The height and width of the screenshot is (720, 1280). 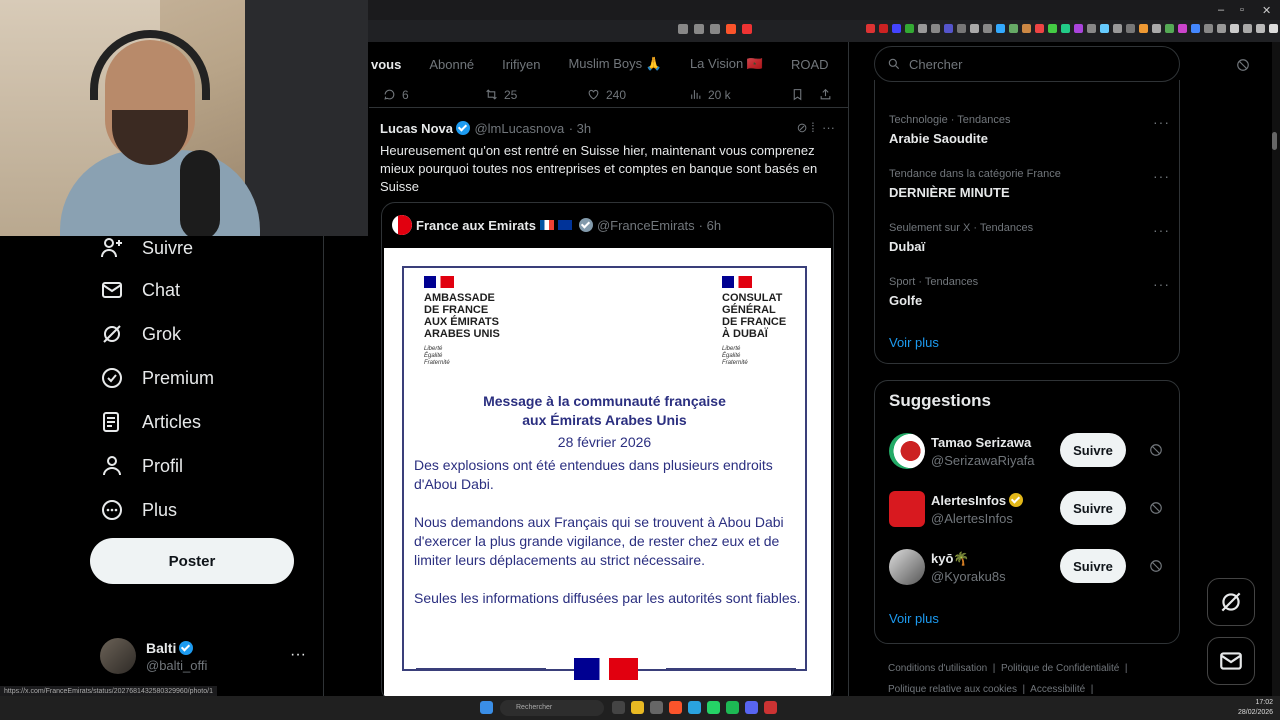 What do you see at coordinates (140, 334) in the screenshot?
I see `nav-item-grok: Grok` at bounding box center [140, 334].